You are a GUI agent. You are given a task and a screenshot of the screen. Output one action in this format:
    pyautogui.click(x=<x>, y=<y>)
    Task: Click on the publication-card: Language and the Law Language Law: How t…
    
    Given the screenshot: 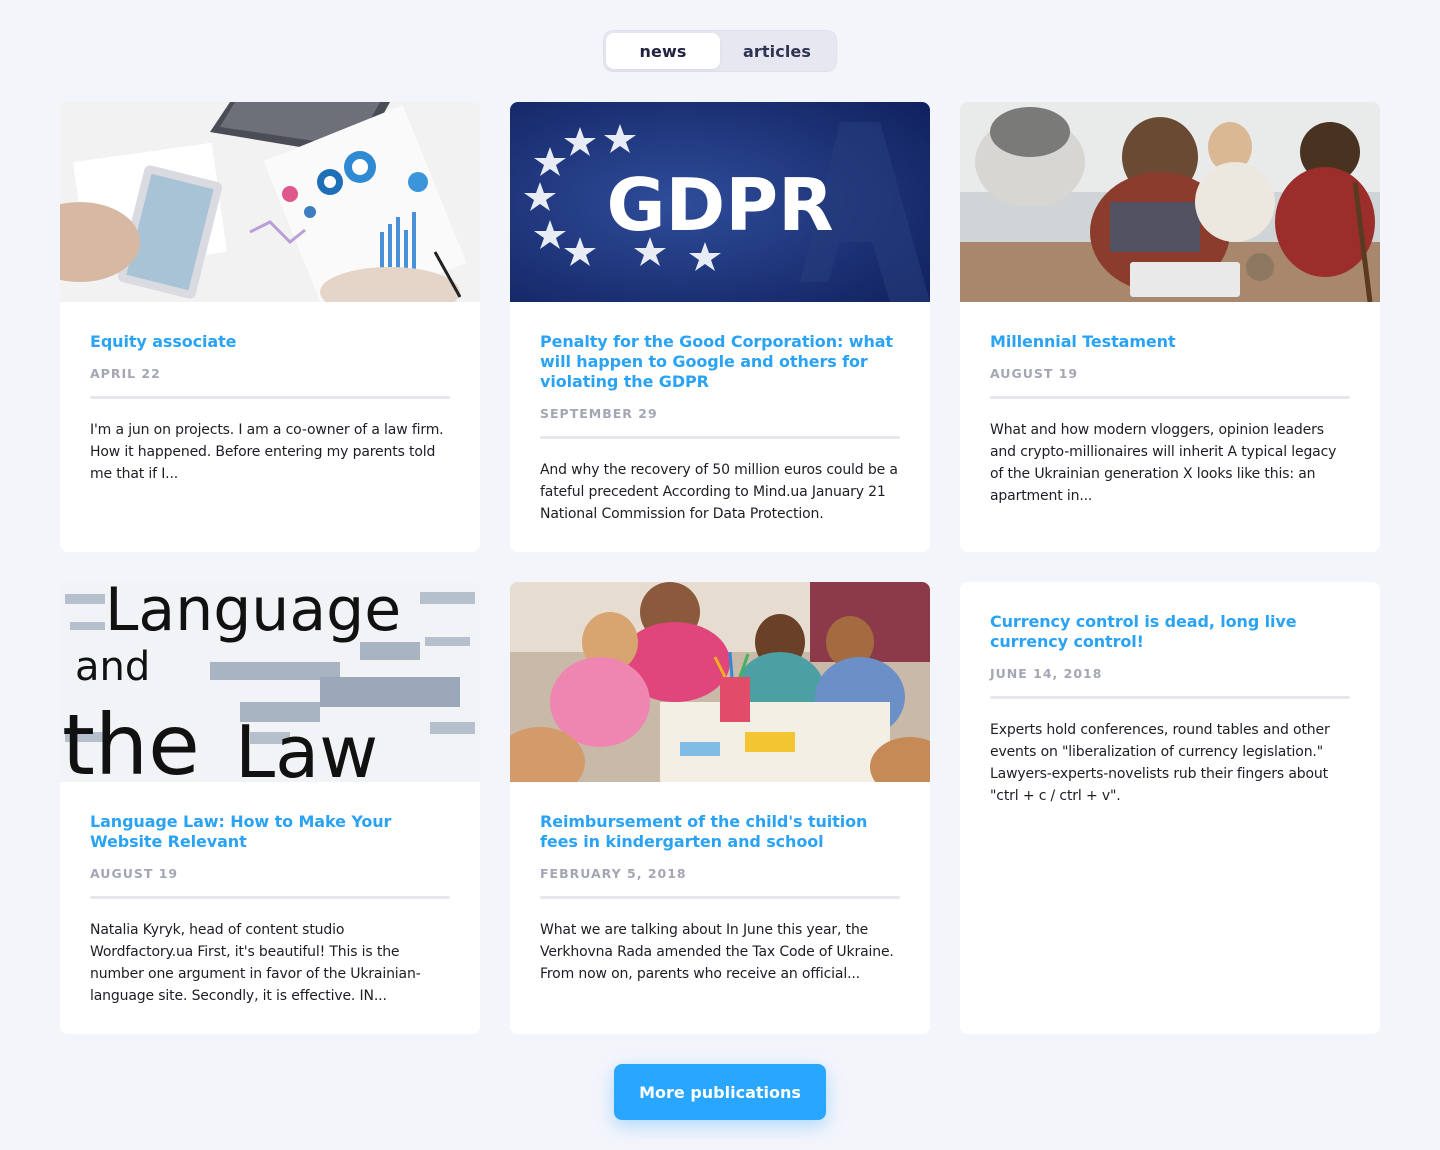 What is the action you would take?
    pyautogui.click(x=270, y=808)
    